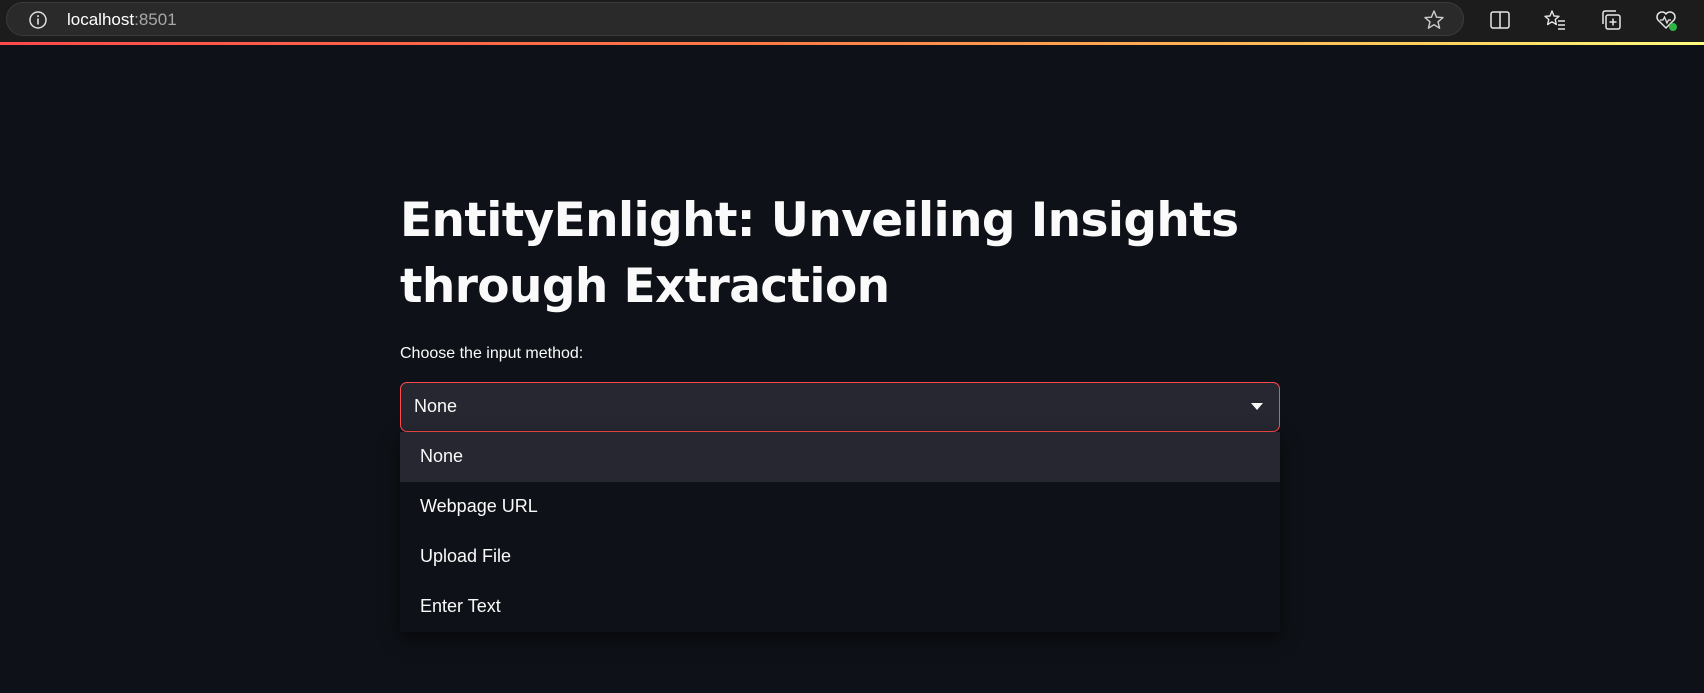 The height and width of the screenshot is (693, 1704). Describe the element at coordinates (1257, 406) in the screenshot. I see `chevron-down-icon` at that location.